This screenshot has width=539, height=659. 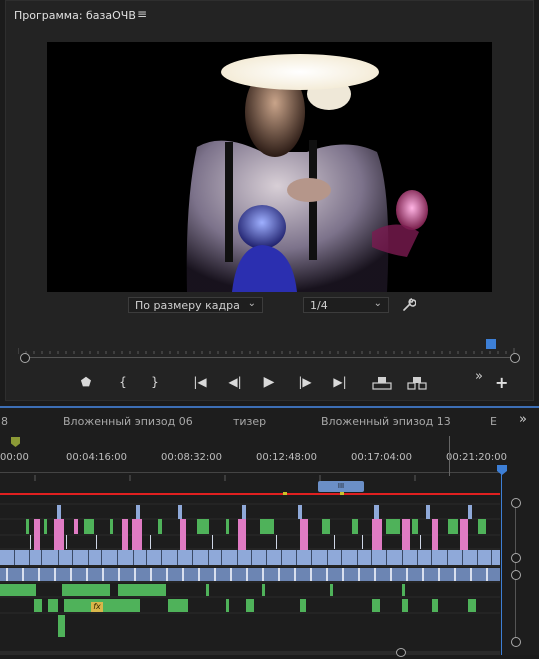 I want to click on resolution-dropdown: 1/4 ⌄, so click(x=346, y=305).